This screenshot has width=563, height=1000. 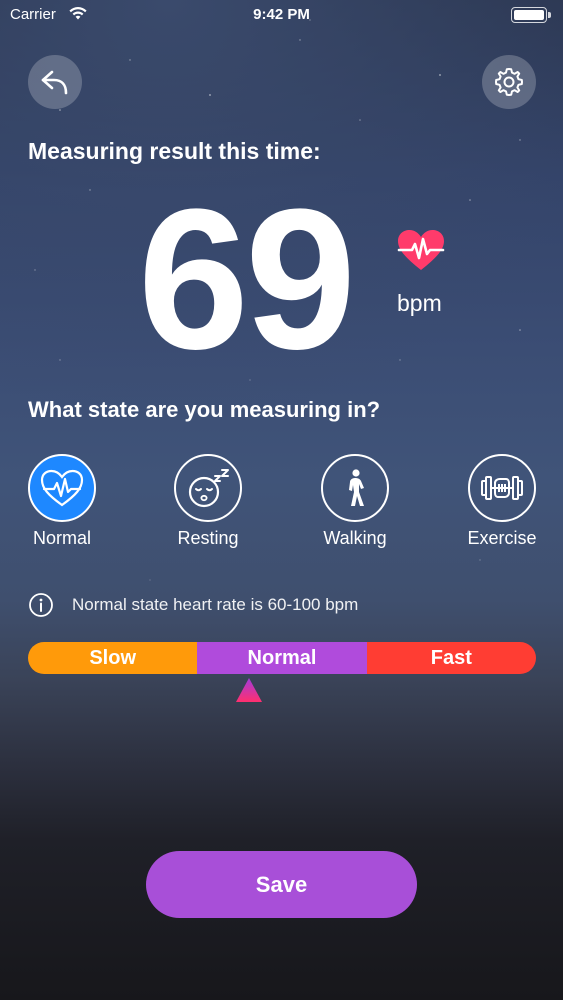 I want to click on walking-person-icon, so click(x=356, y=487).